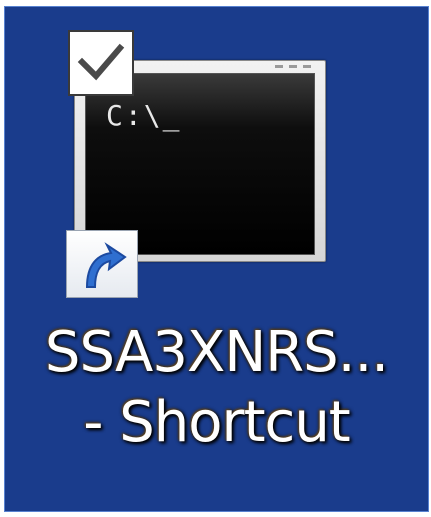 This screenshot has width=431, height=517. What do you see at coordinates (102, 264) in the screenshot?
I see `shortcut-arrow-icon` at bounding box center [102, 264].